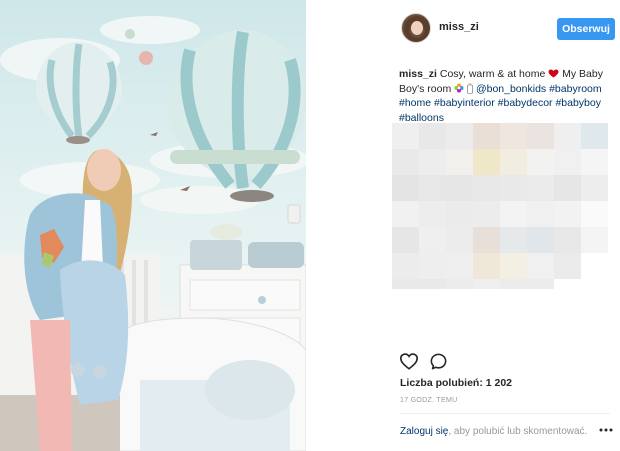 The image size is (620, 451). Describe the element at coordinates (424, 431) in the screenshot. I see `login-link: Zaloguj się` at that location.